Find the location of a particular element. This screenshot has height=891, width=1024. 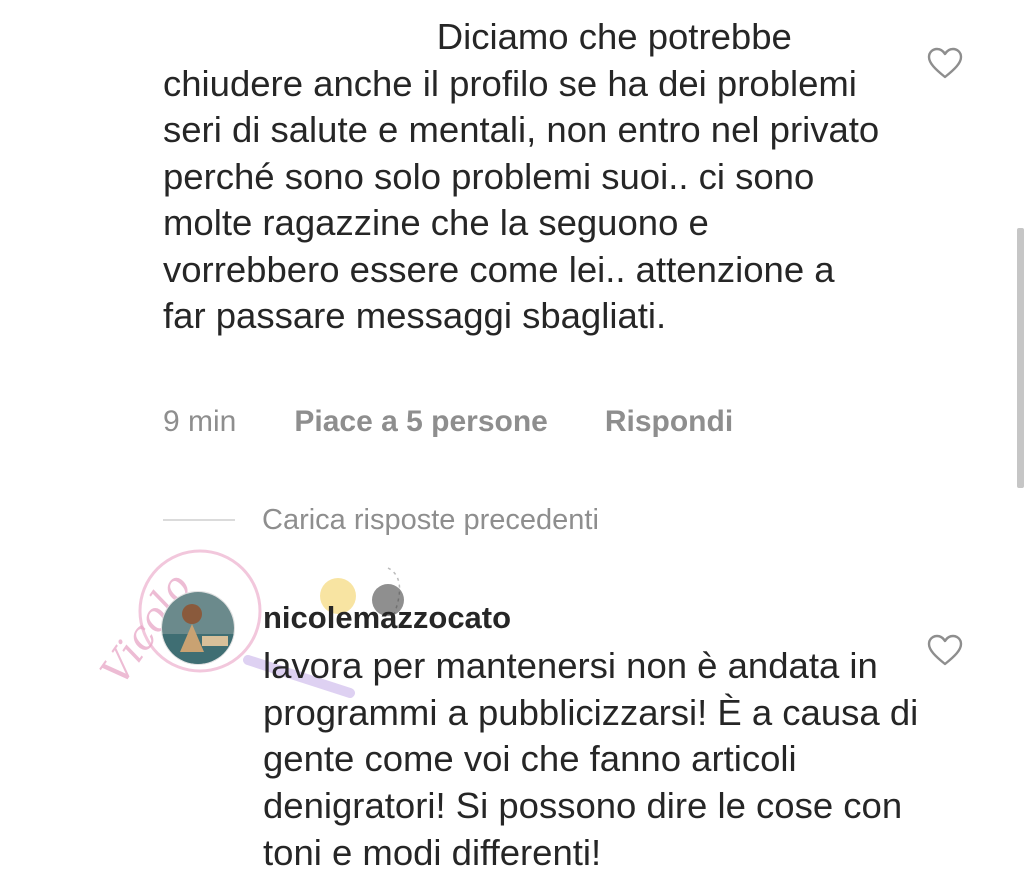

comment-meta: 9 min Piace a 5 persone Rispondi is located at coordinates (448, 422).